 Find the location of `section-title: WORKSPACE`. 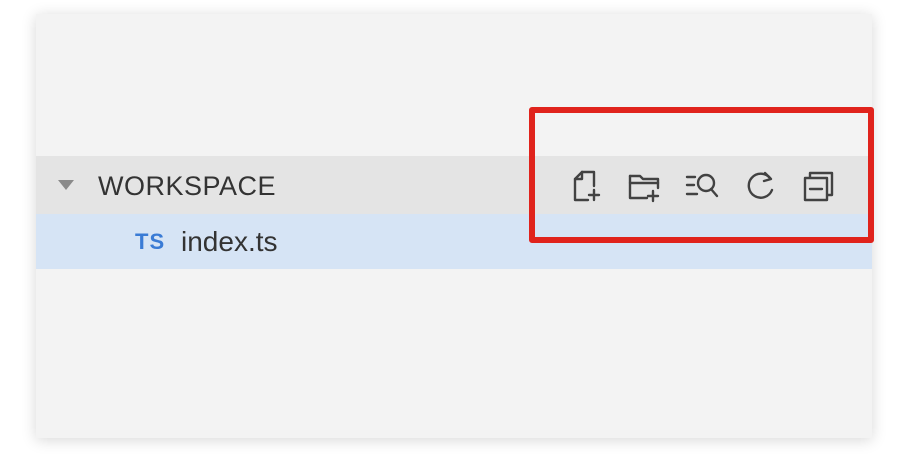

section-title: WORKSPACE is located at coordinates (187, 186).